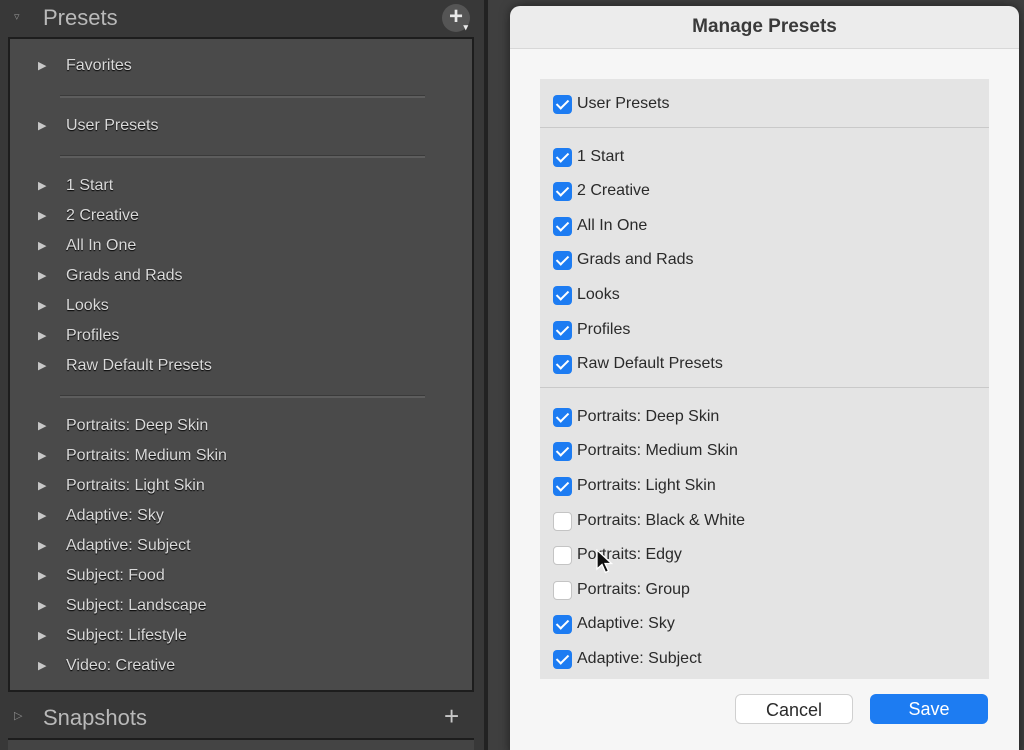  What do you see at coordinates (102, 215) in the screenshot?
I see `preset-folder-label: 2 Creative` at bounding box center [102, 215].